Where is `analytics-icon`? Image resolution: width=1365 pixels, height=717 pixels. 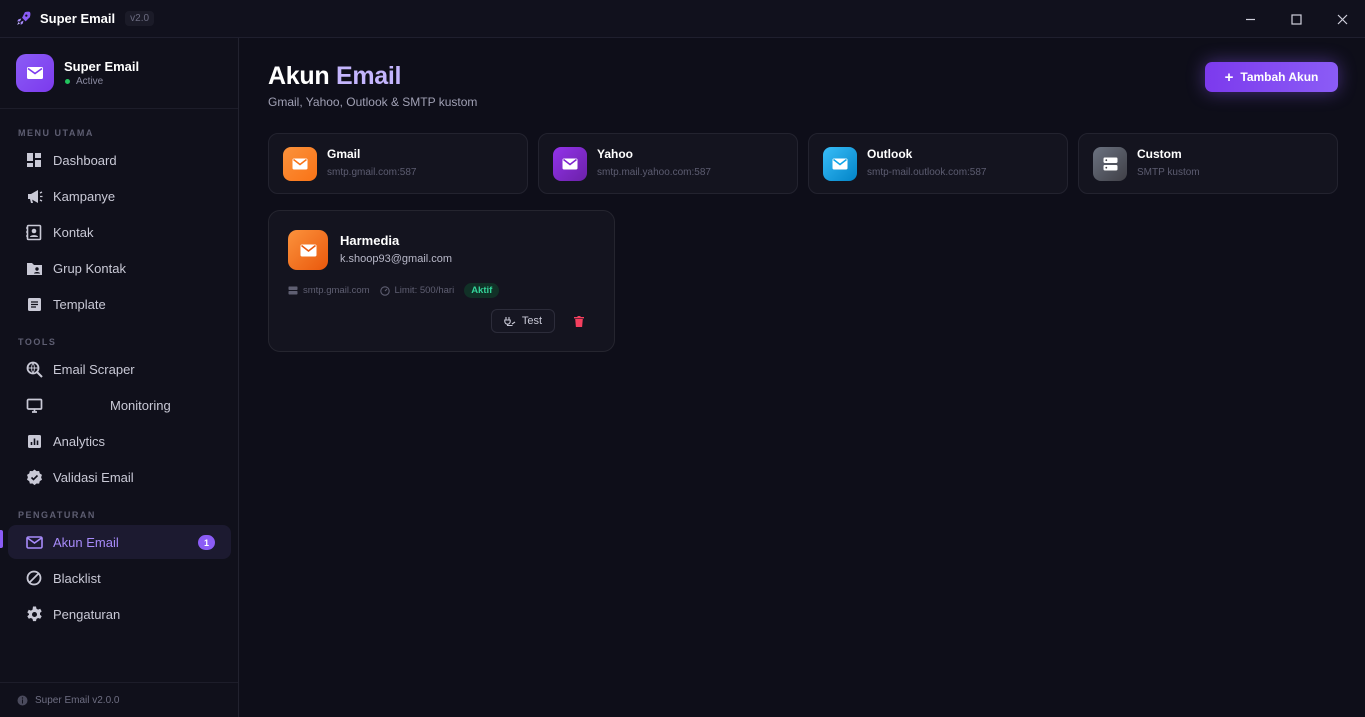 analytics-icon is located at coordinates (34, 441).